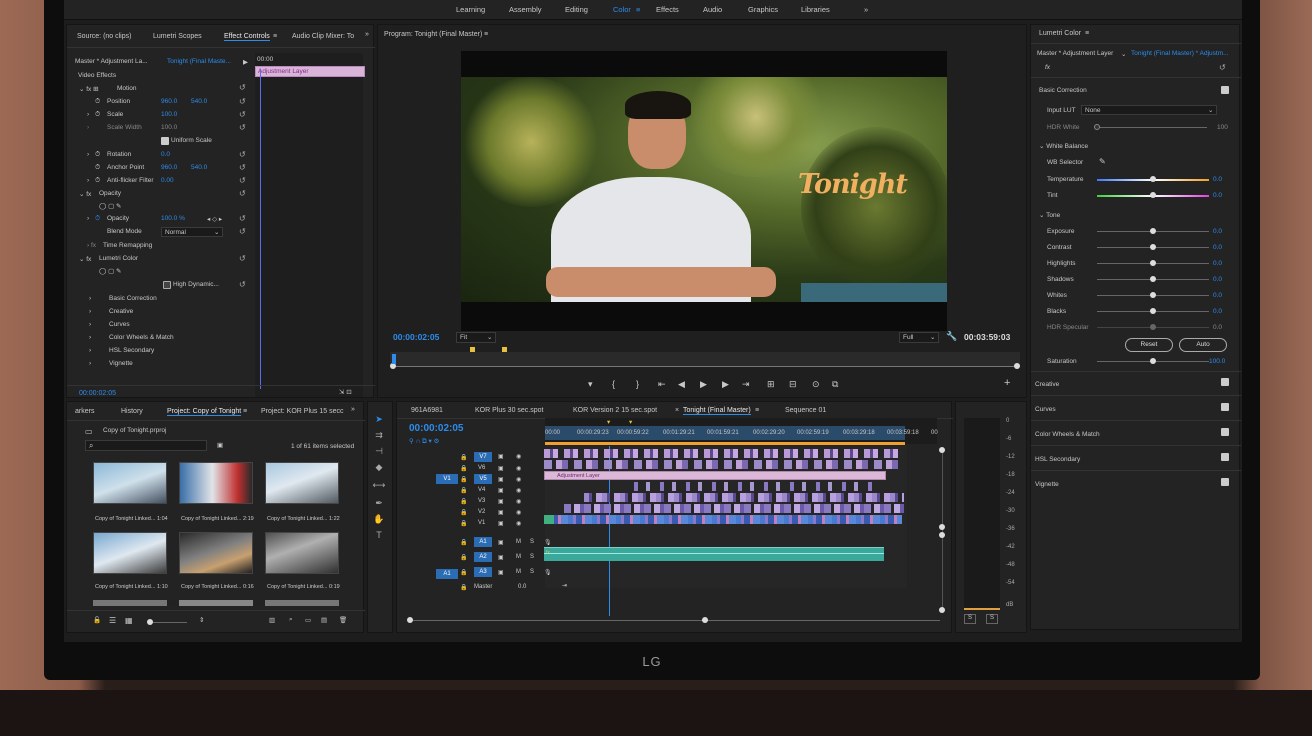 The image size is (1312, 736). I want to click on play-icon: ▶, so click(703, 384).